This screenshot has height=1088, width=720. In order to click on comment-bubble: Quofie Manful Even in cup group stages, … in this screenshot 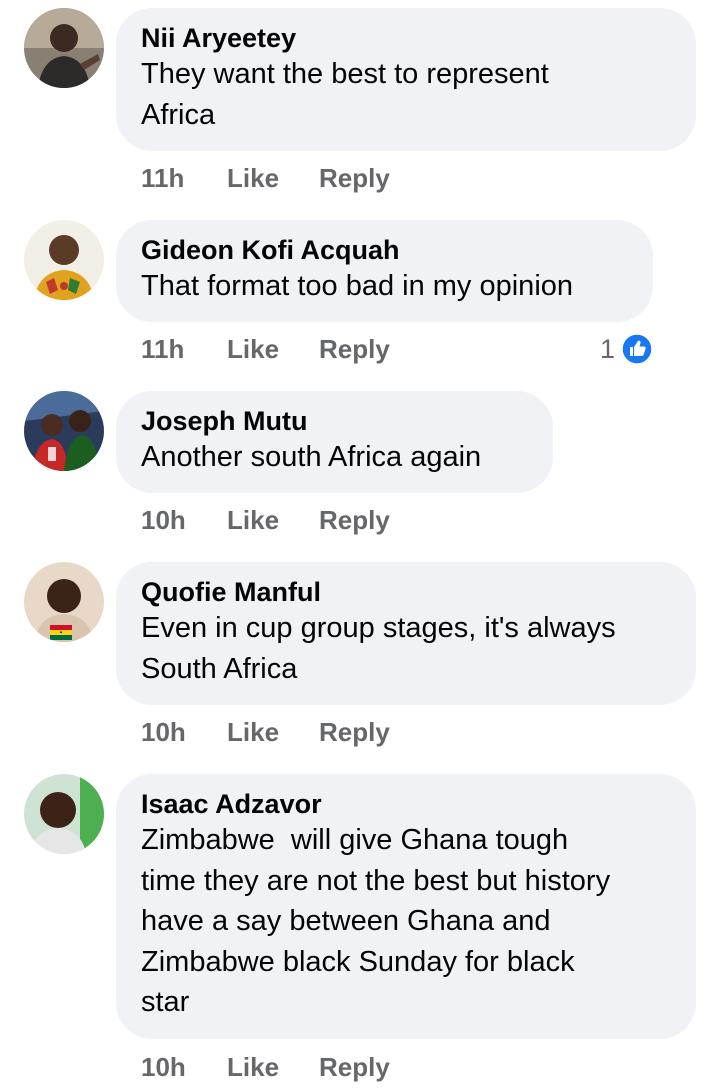, I will do `click(406, 633)`.